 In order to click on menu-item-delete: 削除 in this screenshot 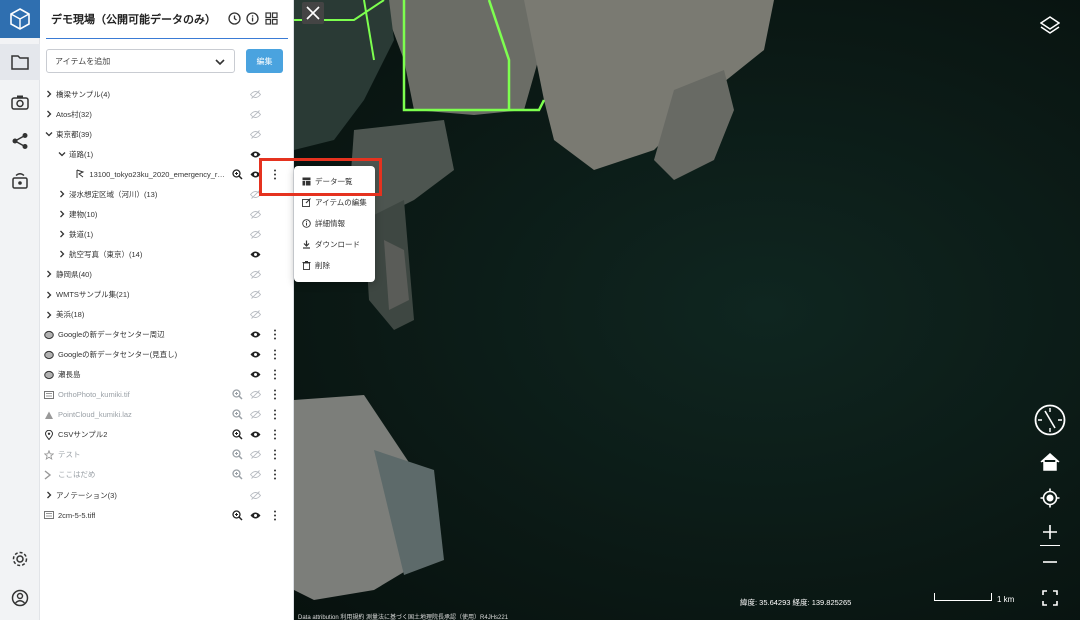, I will do `click(334, 265)`.